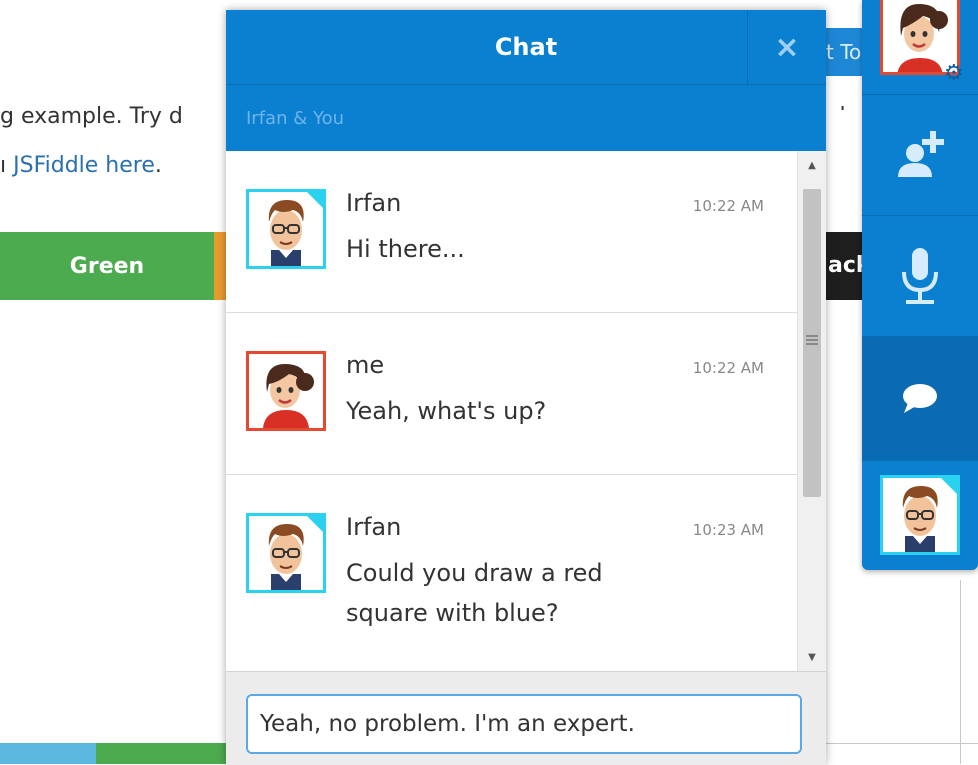  I want to click on chat-dock: ⚙, so click(920, 285).